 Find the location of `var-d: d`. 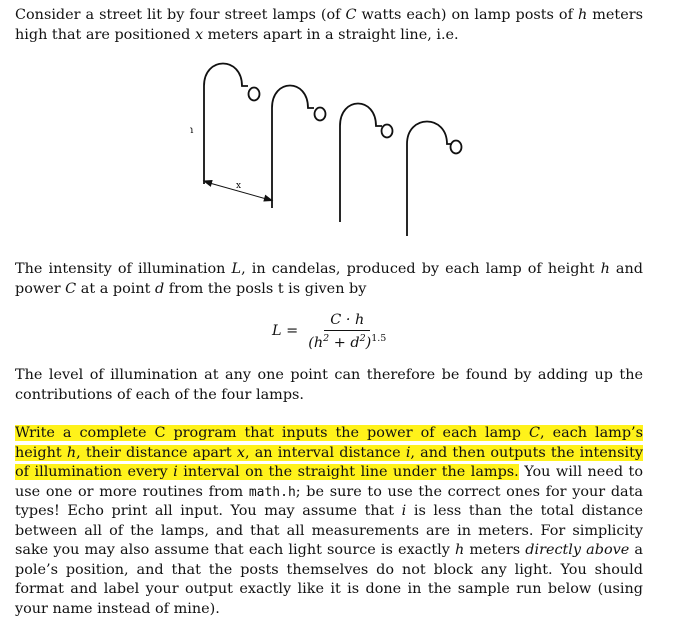

var-d: d is located at coordinates (159, 288).